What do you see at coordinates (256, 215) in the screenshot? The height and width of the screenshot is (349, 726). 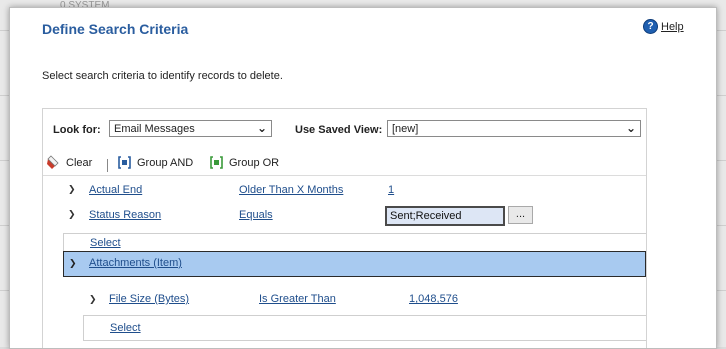 I see `operator-link: Equals` at bounding box center [256, 215].